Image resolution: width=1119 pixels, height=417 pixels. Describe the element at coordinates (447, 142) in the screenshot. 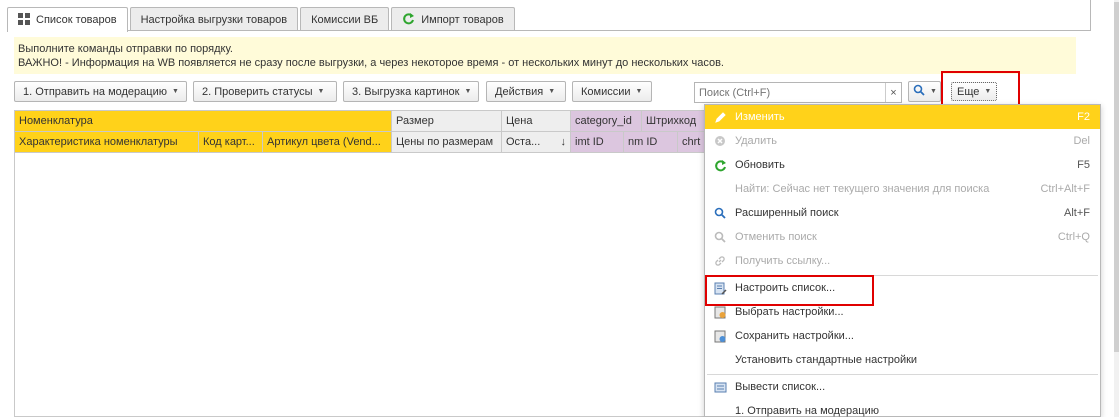

I see `column-header: Цены по размерам` at that location.